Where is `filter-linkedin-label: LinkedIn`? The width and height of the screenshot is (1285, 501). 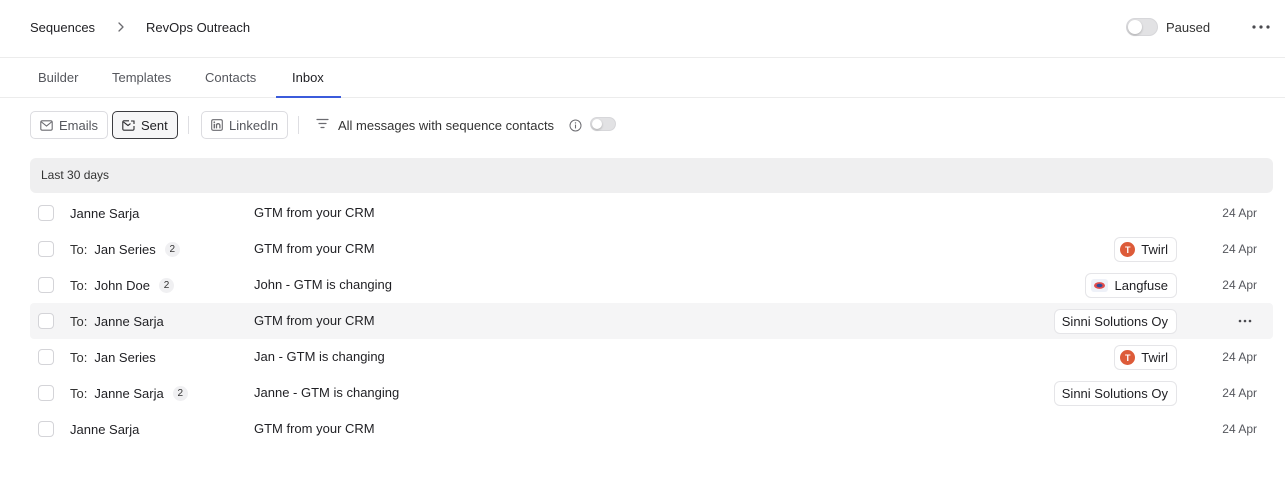
filter-linkedin-label: LinkedIn is located at coordinates (254, 125).